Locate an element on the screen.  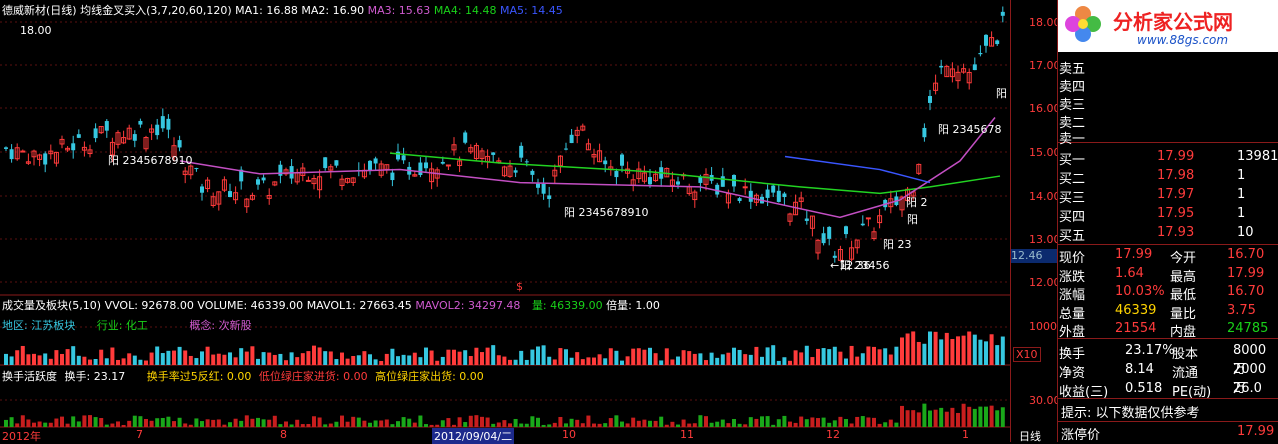
buy-label: 买四 is located at coordinates (1072, 217).